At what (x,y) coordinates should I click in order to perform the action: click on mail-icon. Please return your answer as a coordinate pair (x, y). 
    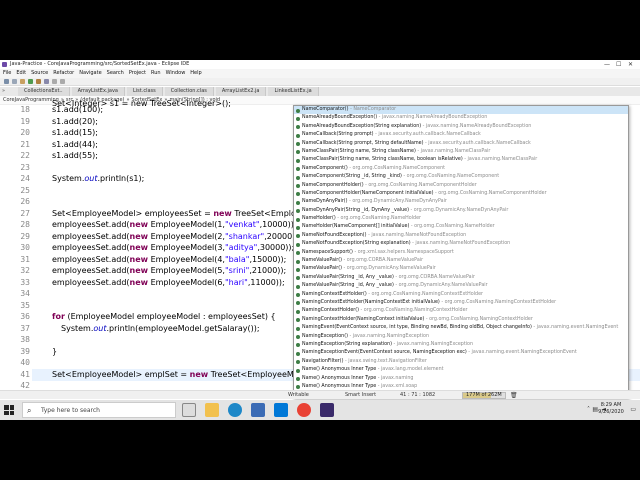
    Looking at the image, I should click on (281, 410).